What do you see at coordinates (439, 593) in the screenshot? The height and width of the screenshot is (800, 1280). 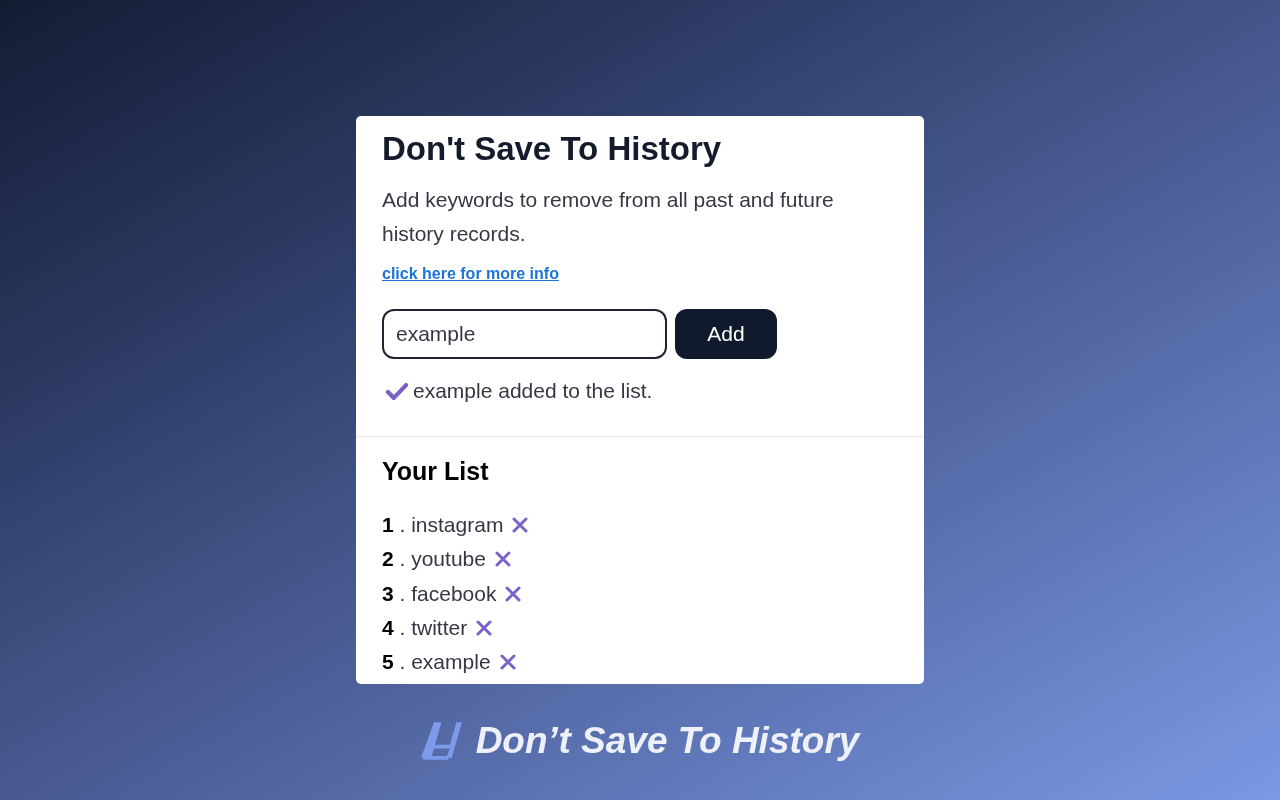 I see `keyword-item: 3 . facebook` at bounding box center [439, 593].